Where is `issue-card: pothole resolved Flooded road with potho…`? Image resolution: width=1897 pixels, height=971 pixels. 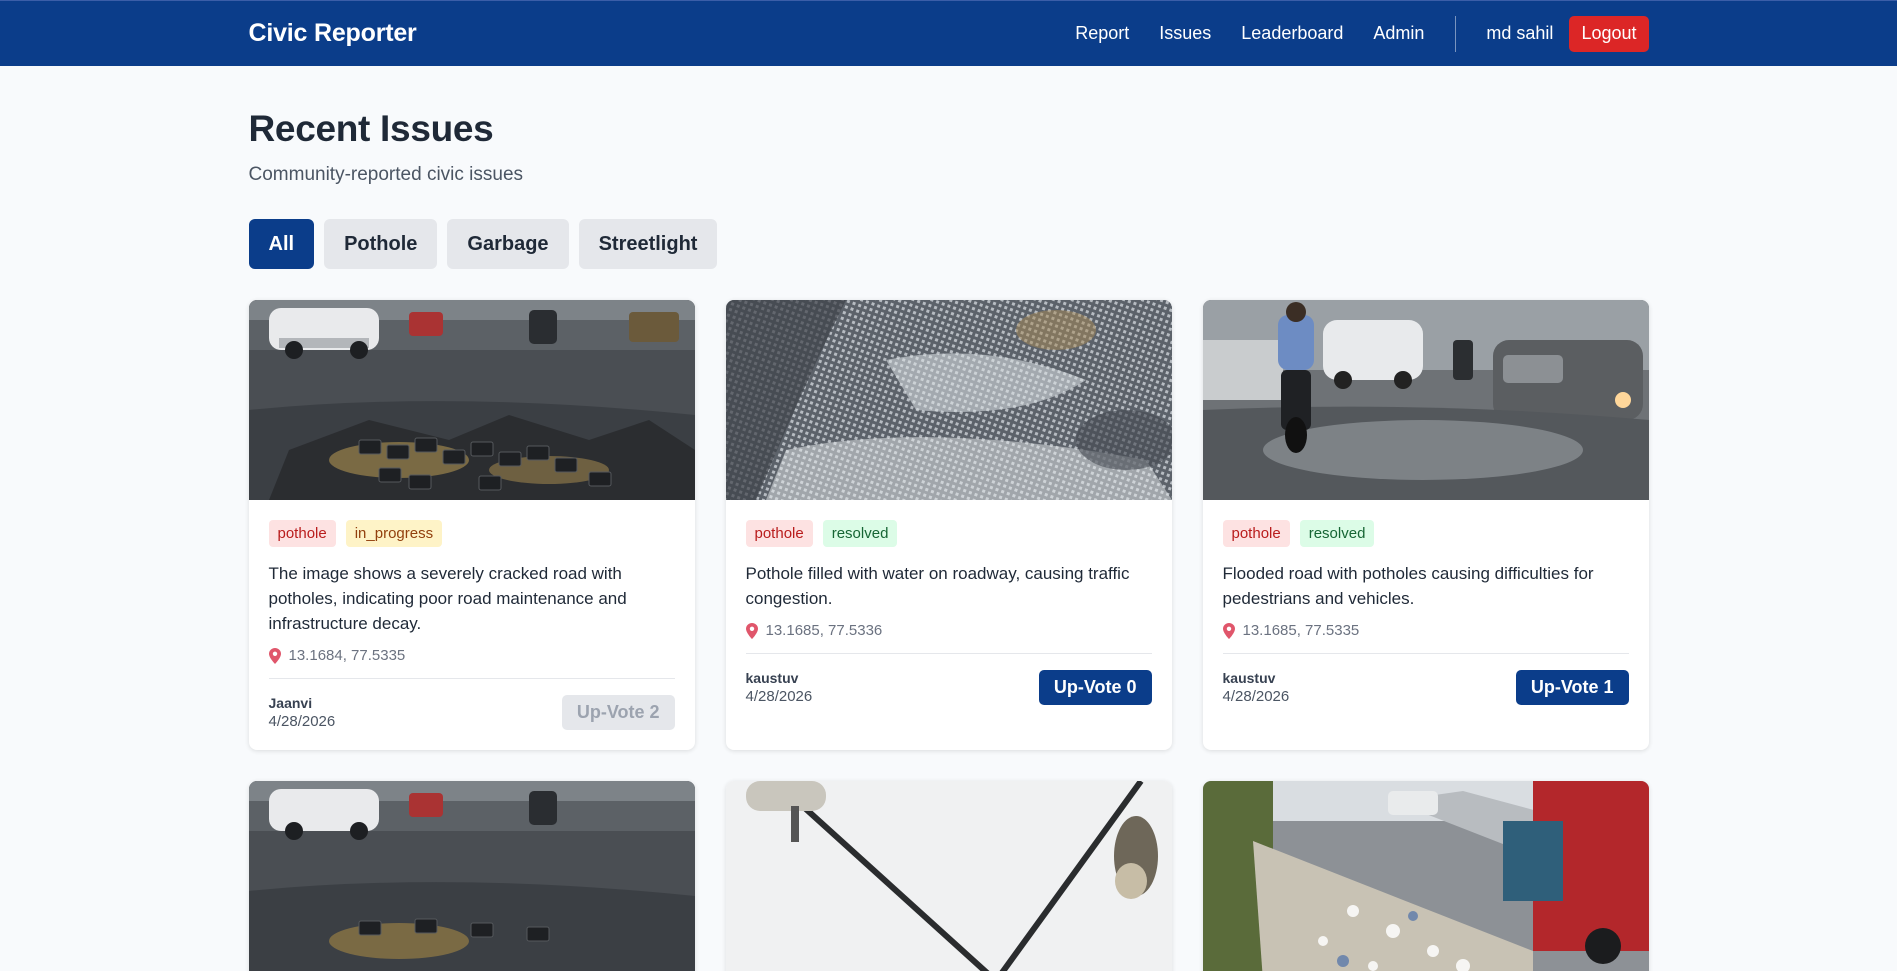 issue-card: pothole resolved Flooded road with potho… is located at coordinates (1425, 525).